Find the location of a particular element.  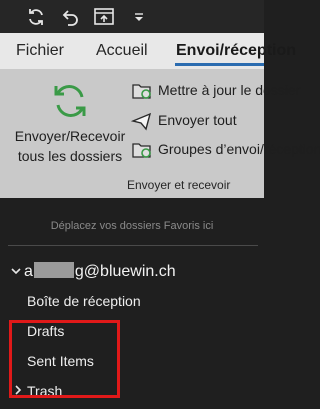

undo-icon is located at coordinates (70, 17).